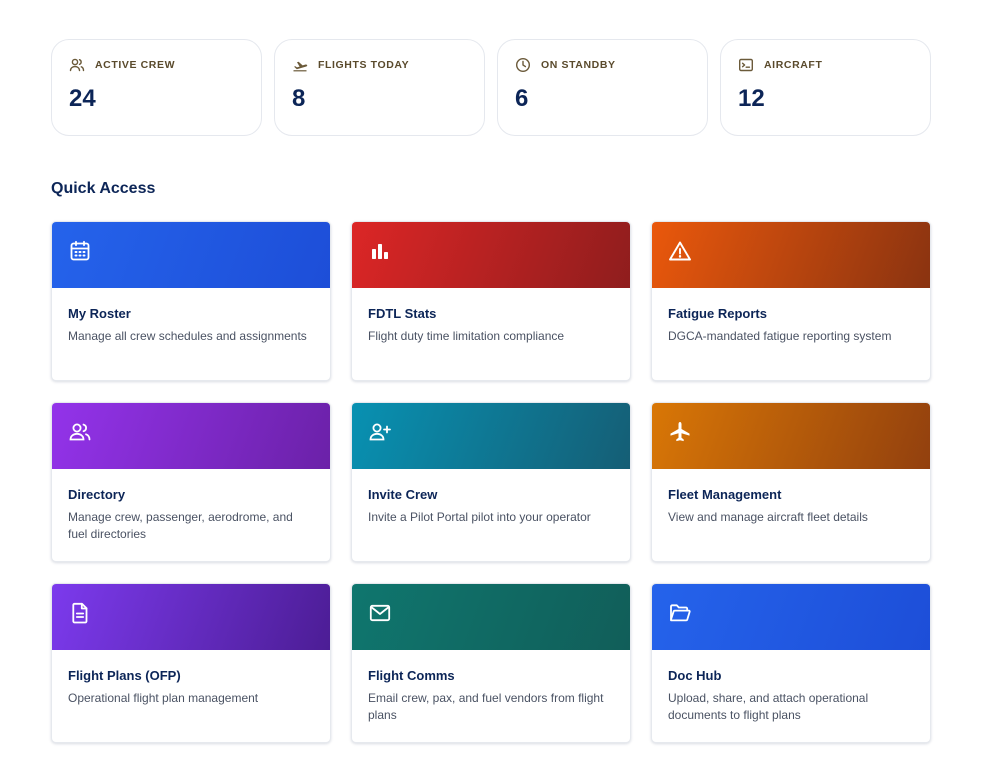 The width and height of the screenshot is (992, 780). I want to click on mail-icon, so click(380, 615).